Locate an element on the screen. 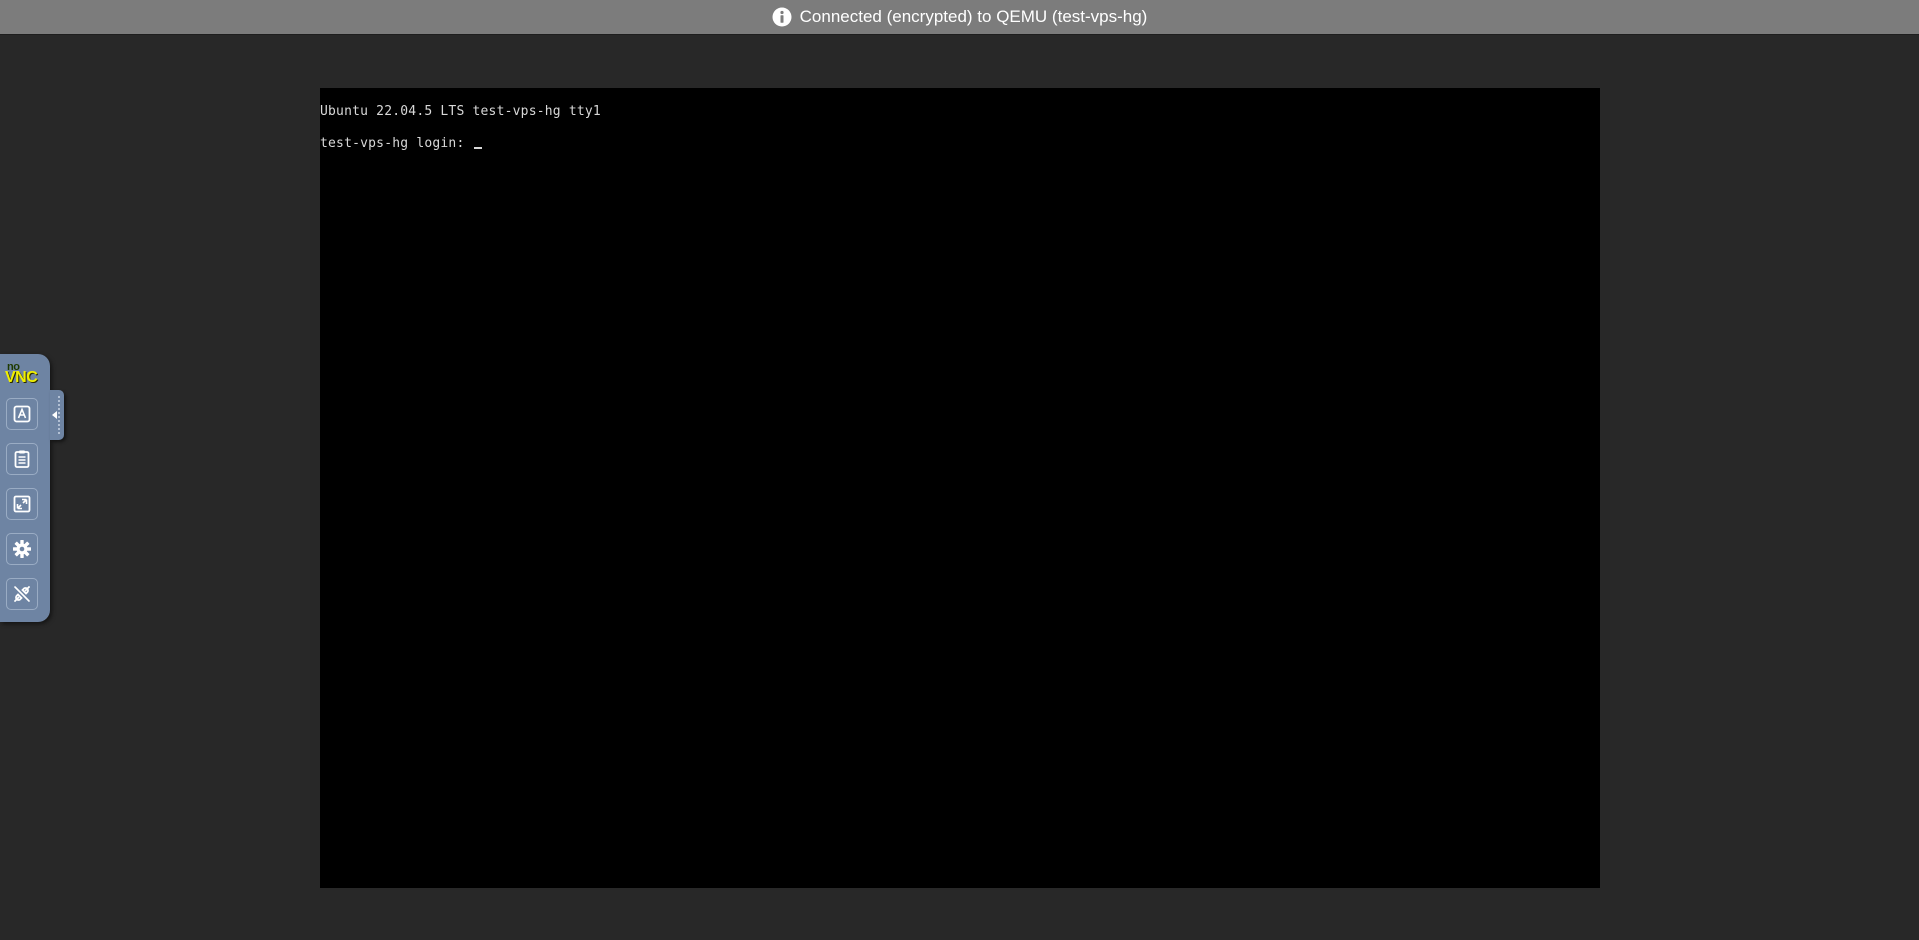 This screenshot has height=940, width=1919. novnc-control-bar: no VNC is located at coordinates (25, 488).